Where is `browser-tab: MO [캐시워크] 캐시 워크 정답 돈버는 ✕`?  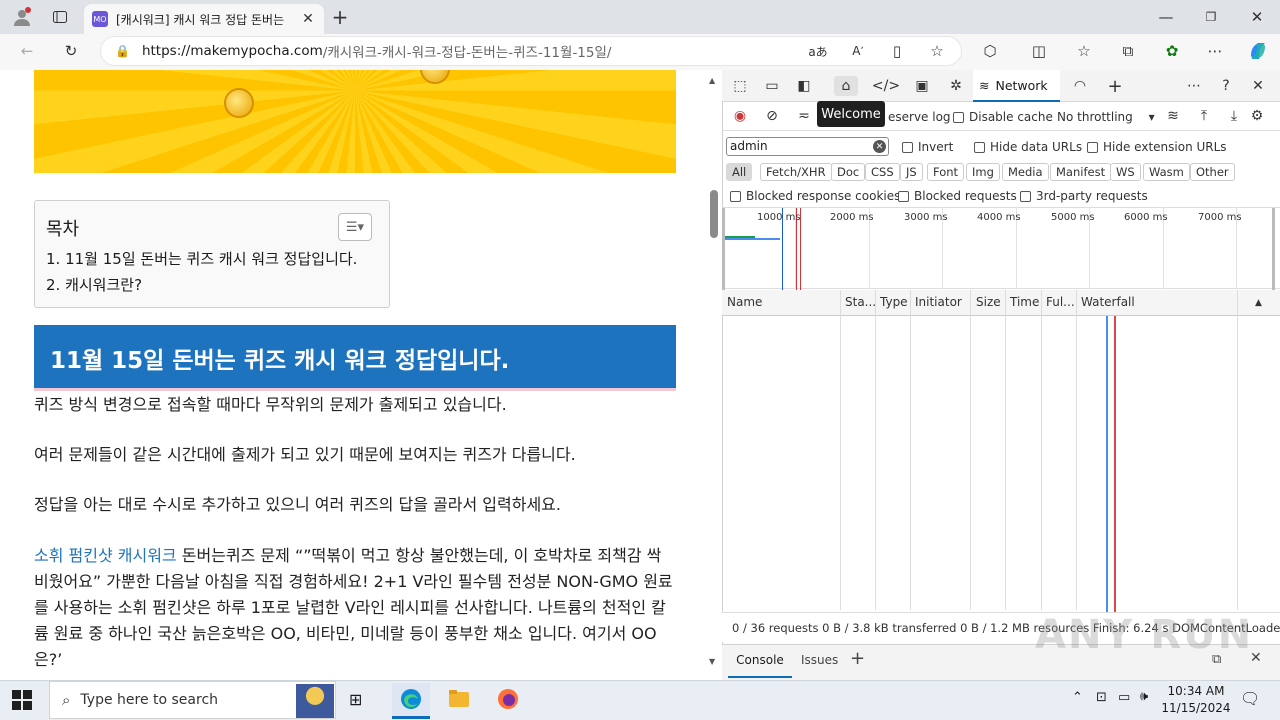
browser-tab: MO [캐시워크] 캐시 워크 정답 돈버는 ✕ is located at coordinates (204, 19).